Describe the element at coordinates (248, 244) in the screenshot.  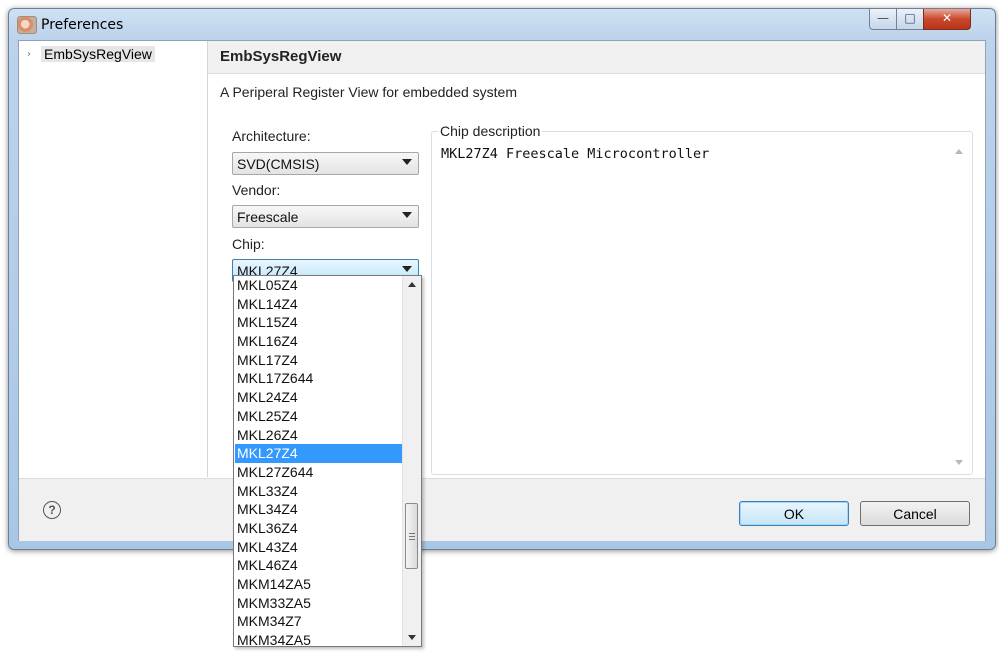
I see `chip-label: Chip:` at that location.